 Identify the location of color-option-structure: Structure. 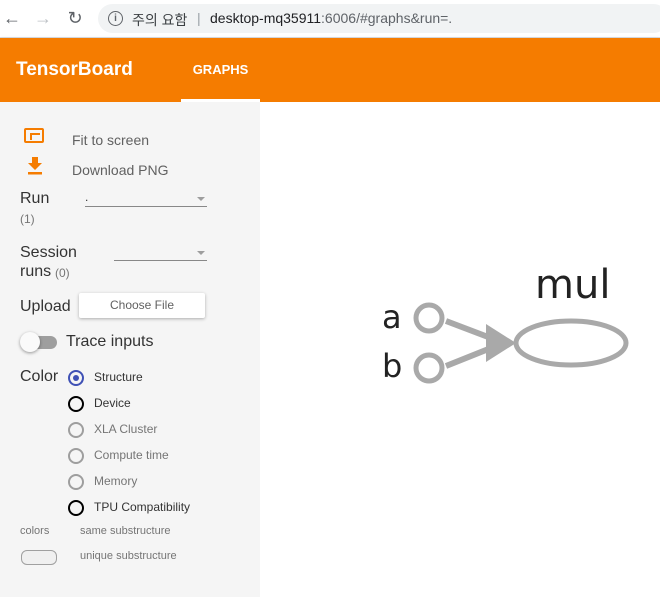
(118, 377).